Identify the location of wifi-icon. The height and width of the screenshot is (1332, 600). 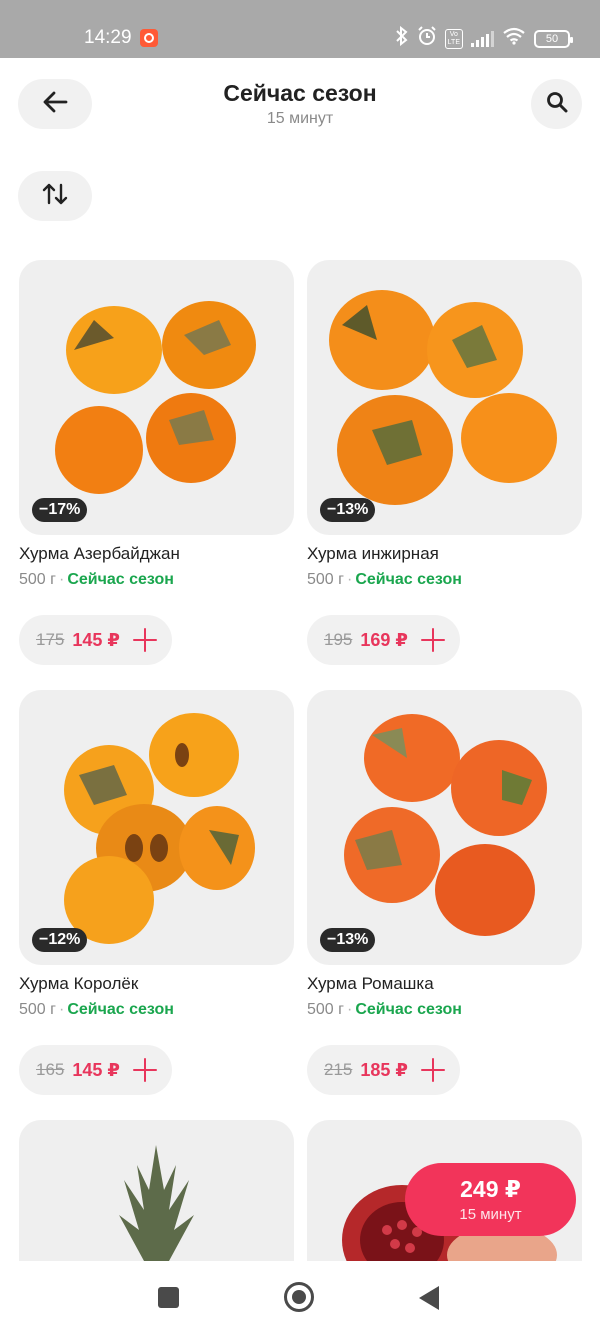
(514, 38).